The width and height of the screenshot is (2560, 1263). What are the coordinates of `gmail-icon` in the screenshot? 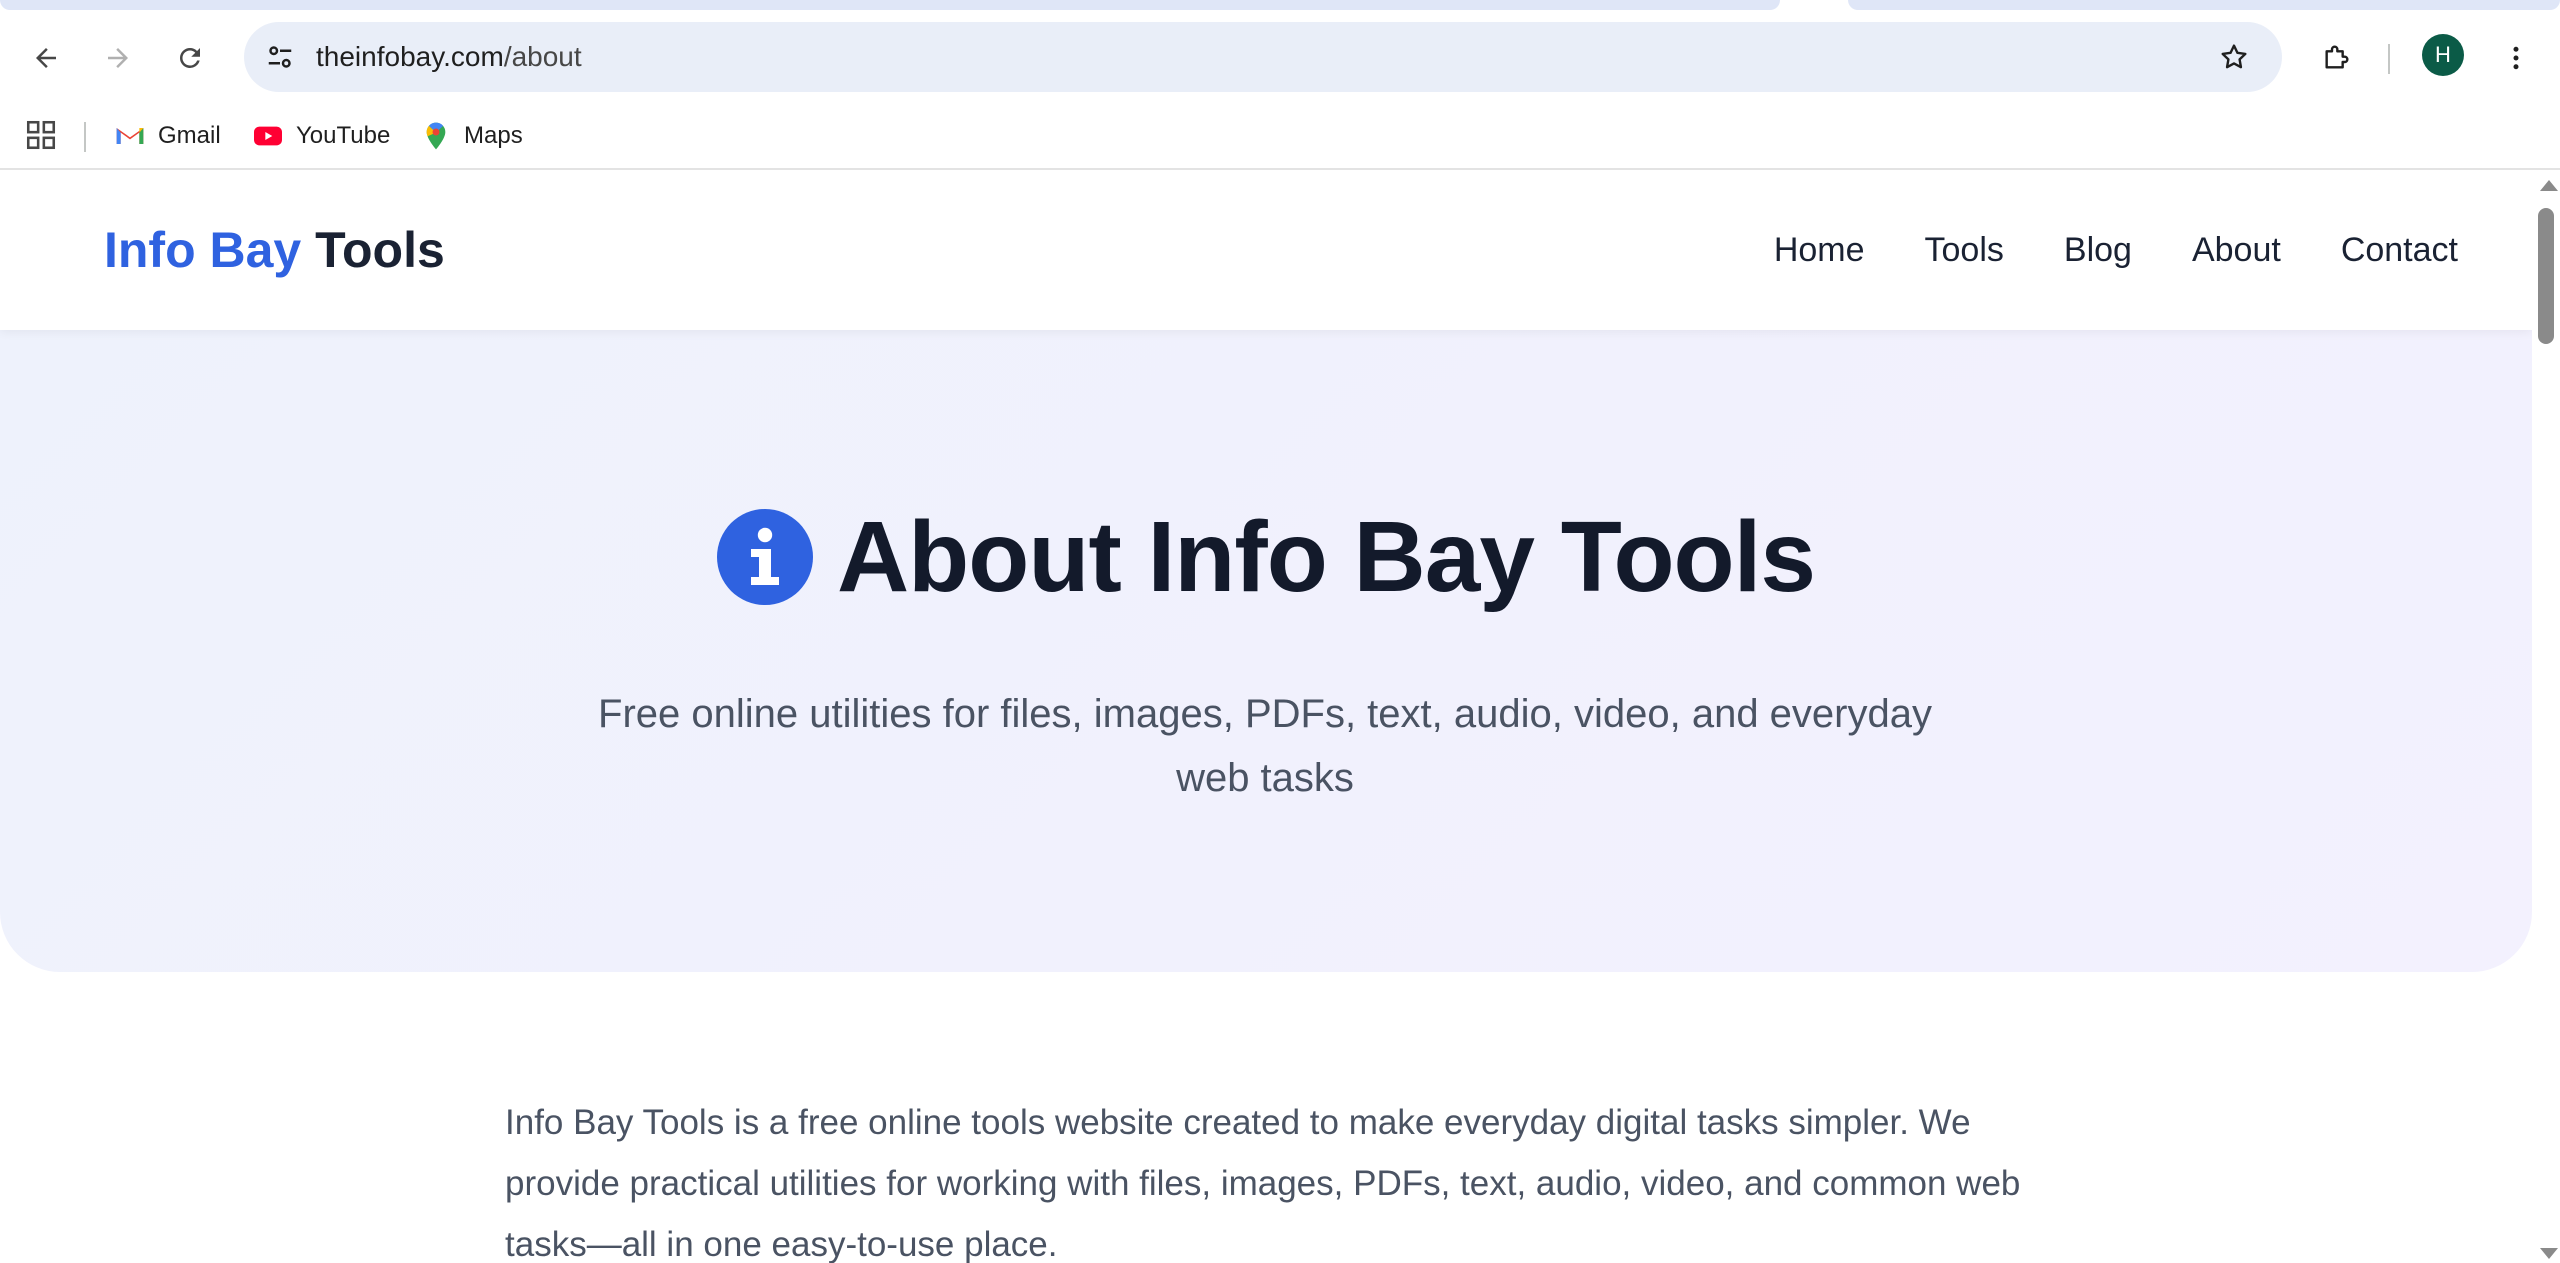 It's located at (130, 136).